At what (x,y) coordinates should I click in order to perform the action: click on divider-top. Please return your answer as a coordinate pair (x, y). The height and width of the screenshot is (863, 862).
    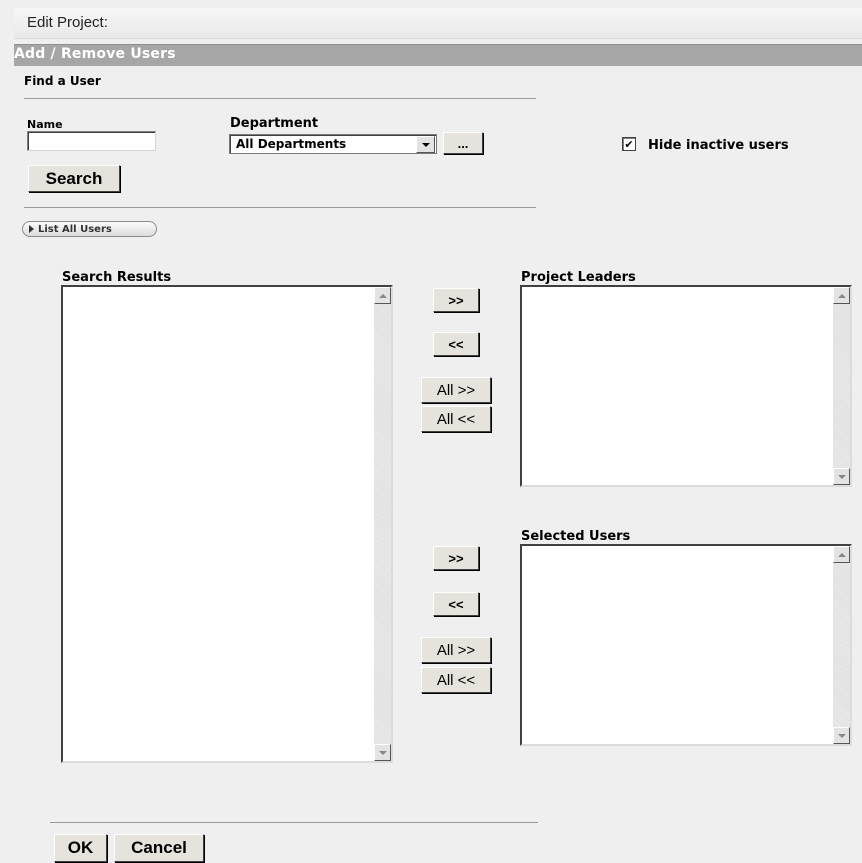
    Looking at the image, I should click on (280, 98).